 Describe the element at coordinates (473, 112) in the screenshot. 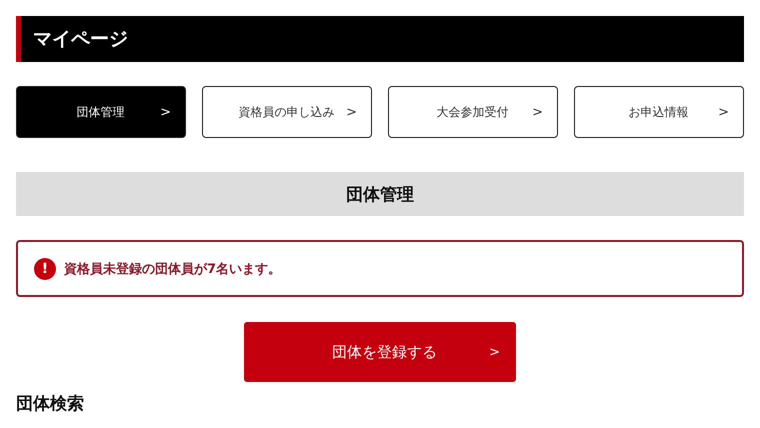

I see `nav-tab: 大会参加受付 >` at that location.